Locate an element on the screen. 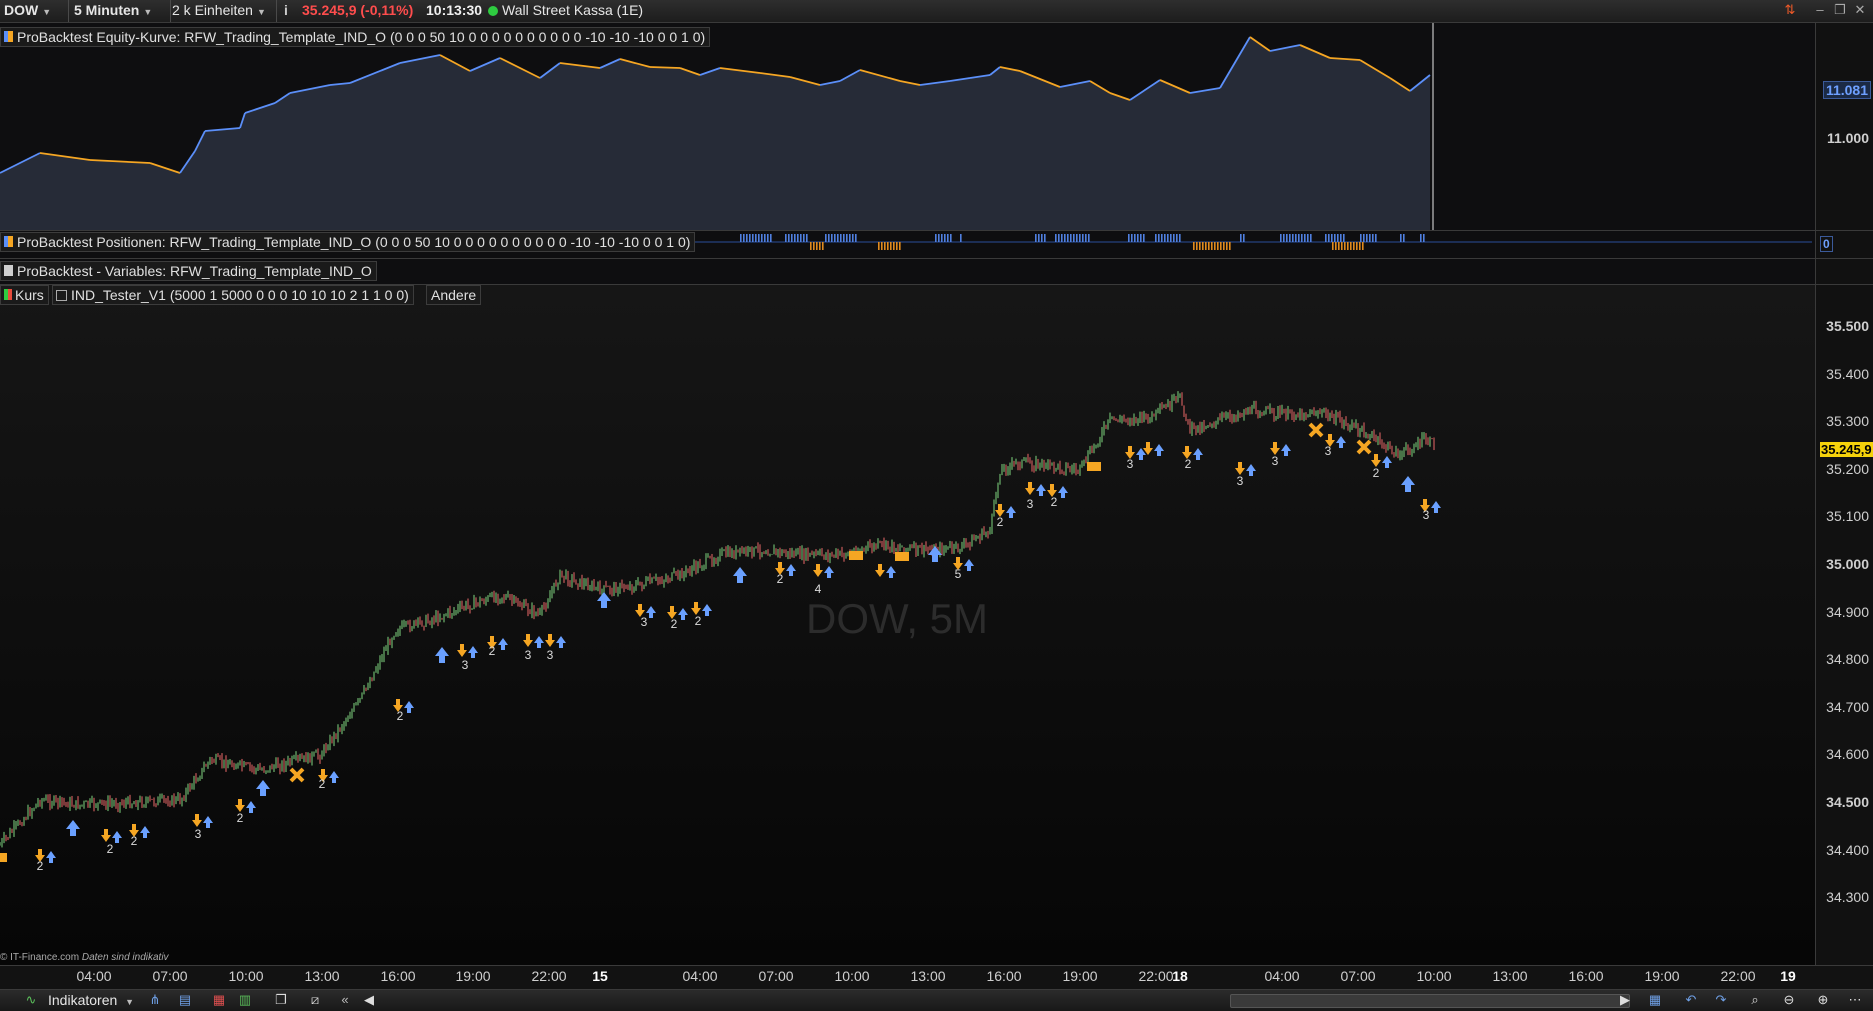  kurs-label: Kurs is located at coordinates (24, 295).